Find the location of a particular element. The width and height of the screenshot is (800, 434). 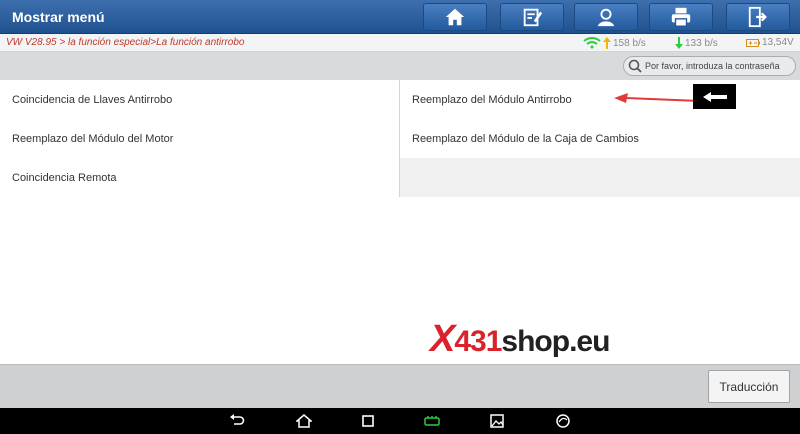

password-button: Por favor, introduza la contraseña is located at coordinates (709, 66).